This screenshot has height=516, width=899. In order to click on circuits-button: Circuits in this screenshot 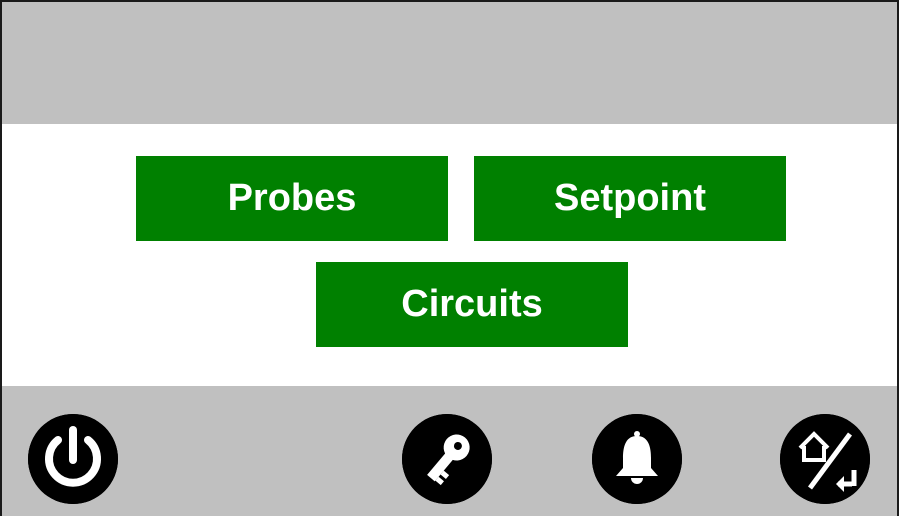, I will do `click(472, 304)`.